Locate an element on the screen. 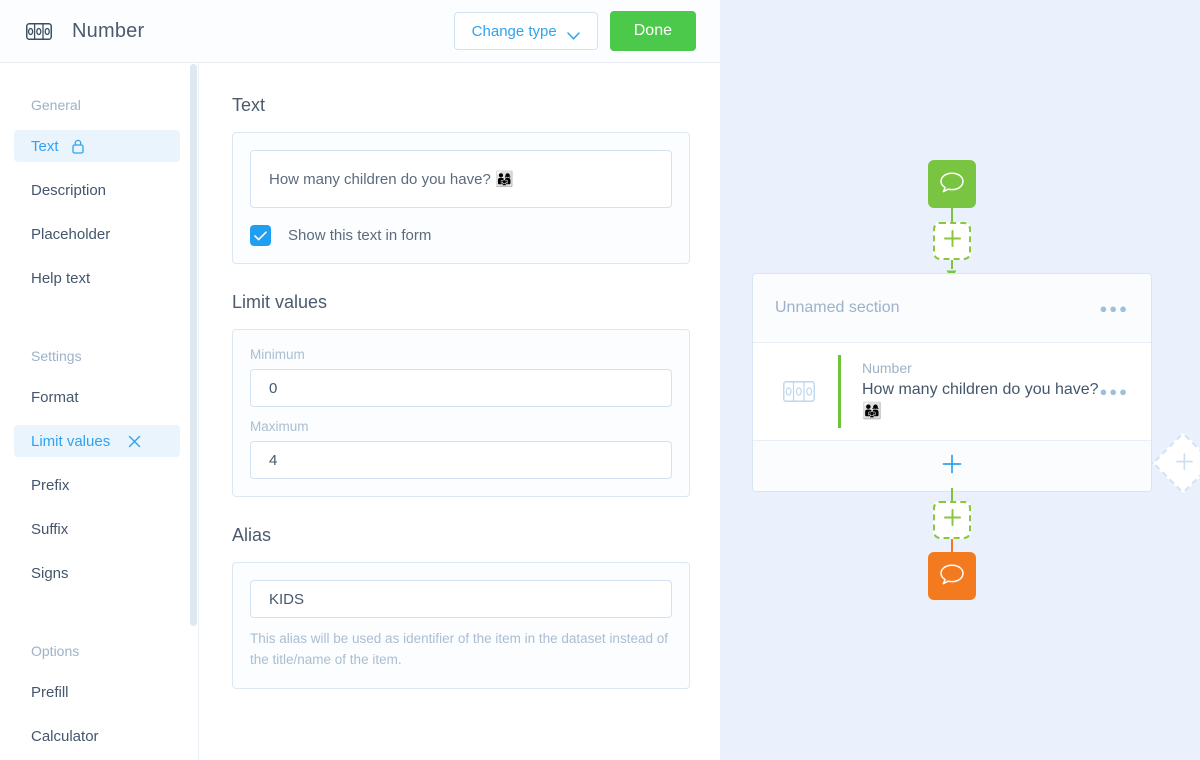  item-title-label: How many children do you have? 👨‍👩‍👧 is located at coordinates (980, 400).